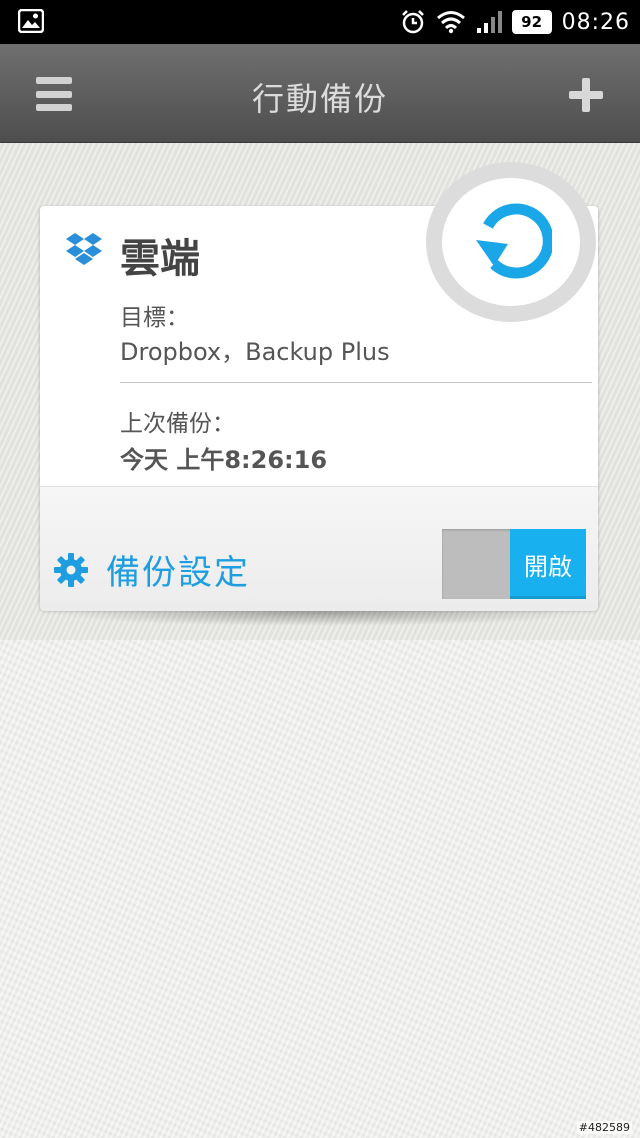 Image resolution: width=640 pixels, height=1138 pixels. What do you see at coordinates (224, 460) in the screenshot?
I see `last-backup-value: 今天 上午8:26:16` at bounding box center [224, 460].